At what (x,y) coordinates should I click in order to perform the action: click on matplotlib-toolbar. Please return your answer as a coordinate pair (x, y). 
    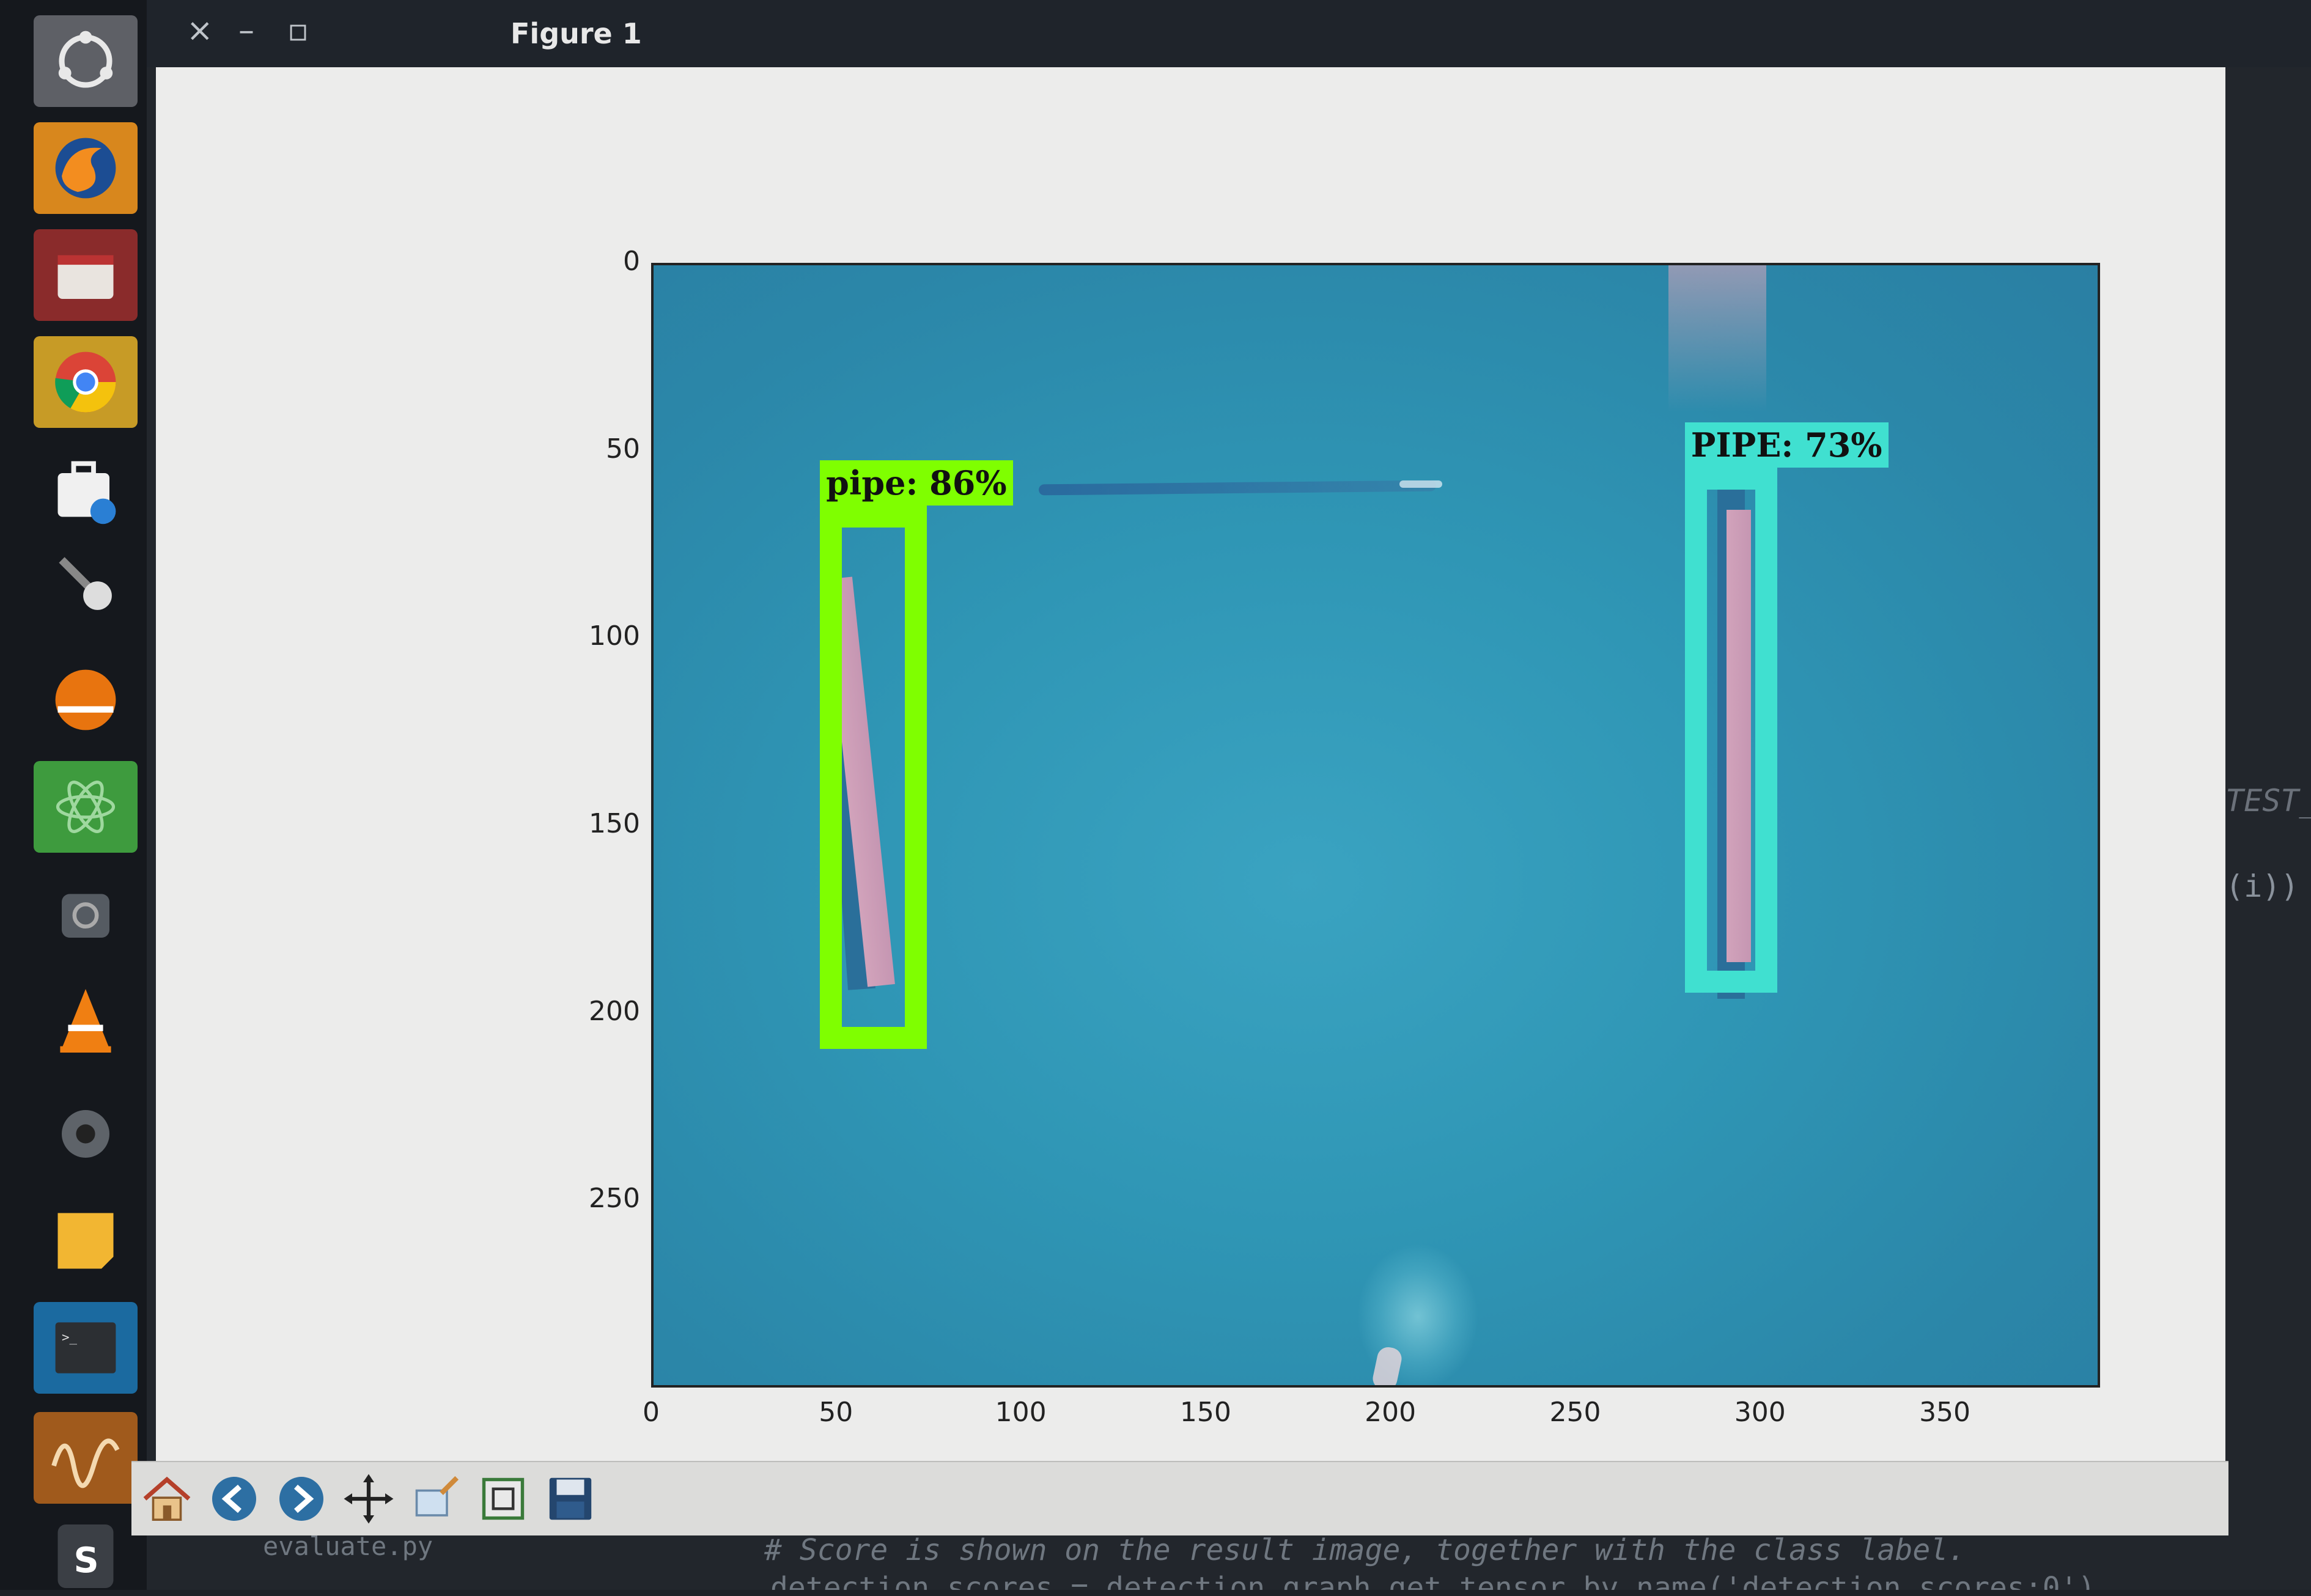
    Looking at the image, I should click on (1179, 1498).